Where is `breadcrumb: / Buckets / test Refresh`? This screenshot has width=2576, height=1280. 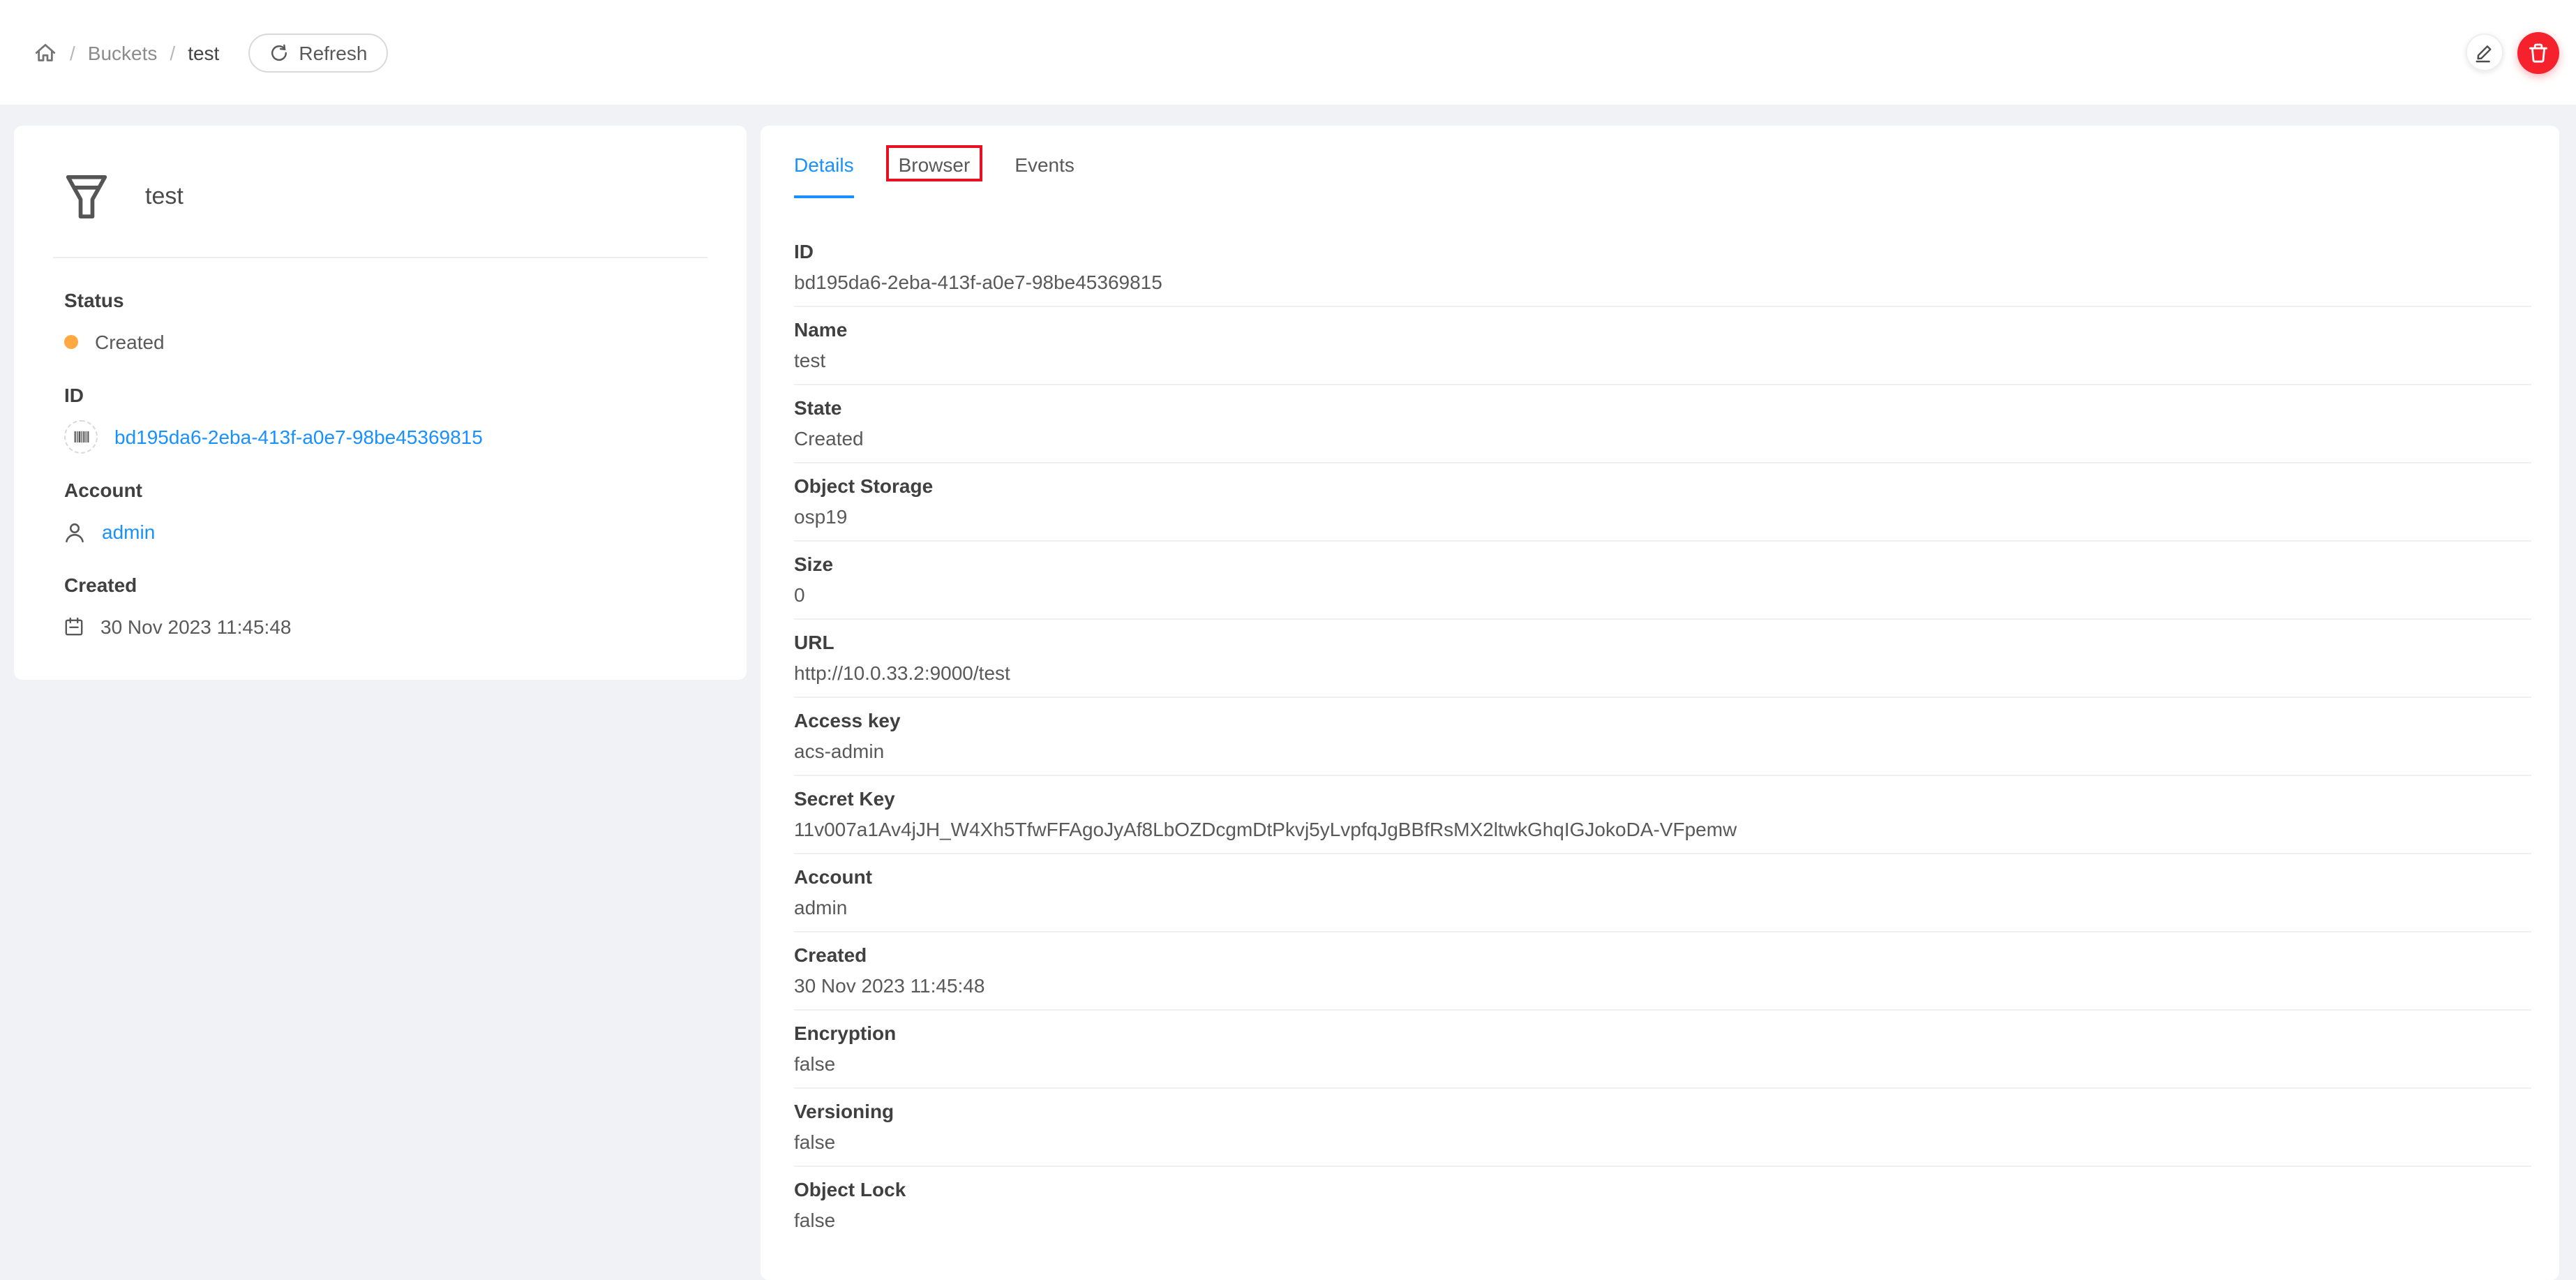 breadcrumb: / Buckets / test Refresh is located at coordinates (211, 52).